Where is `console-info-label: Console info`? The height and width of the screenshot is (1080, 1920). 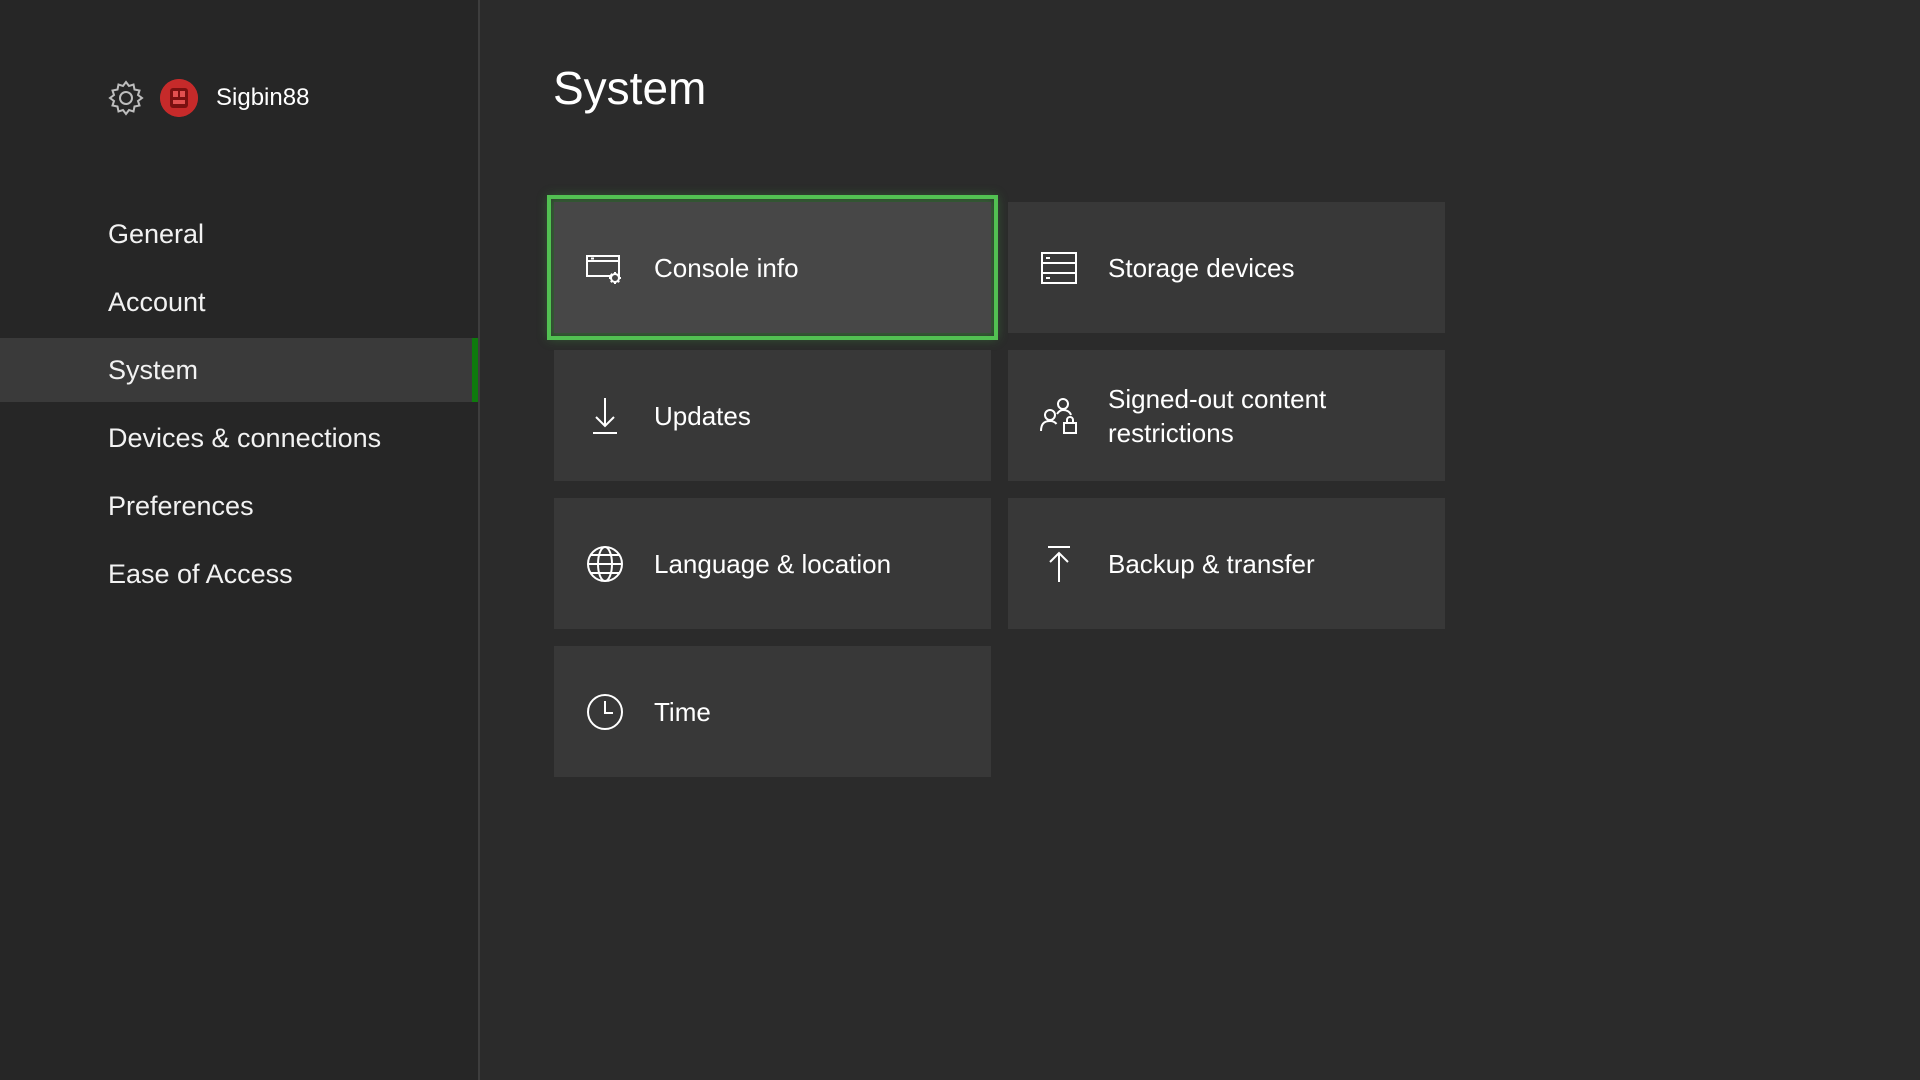
console-info-label: Console info is located at coordinates (726, 267).